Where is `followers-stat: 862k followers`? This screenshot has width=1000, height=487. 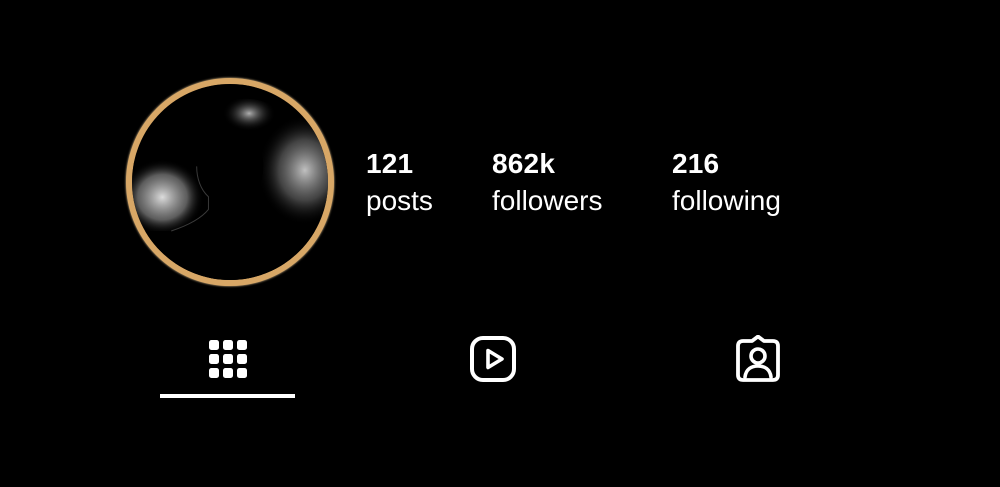
followers-stat: 862k followers is located at coordinates (547, 183).